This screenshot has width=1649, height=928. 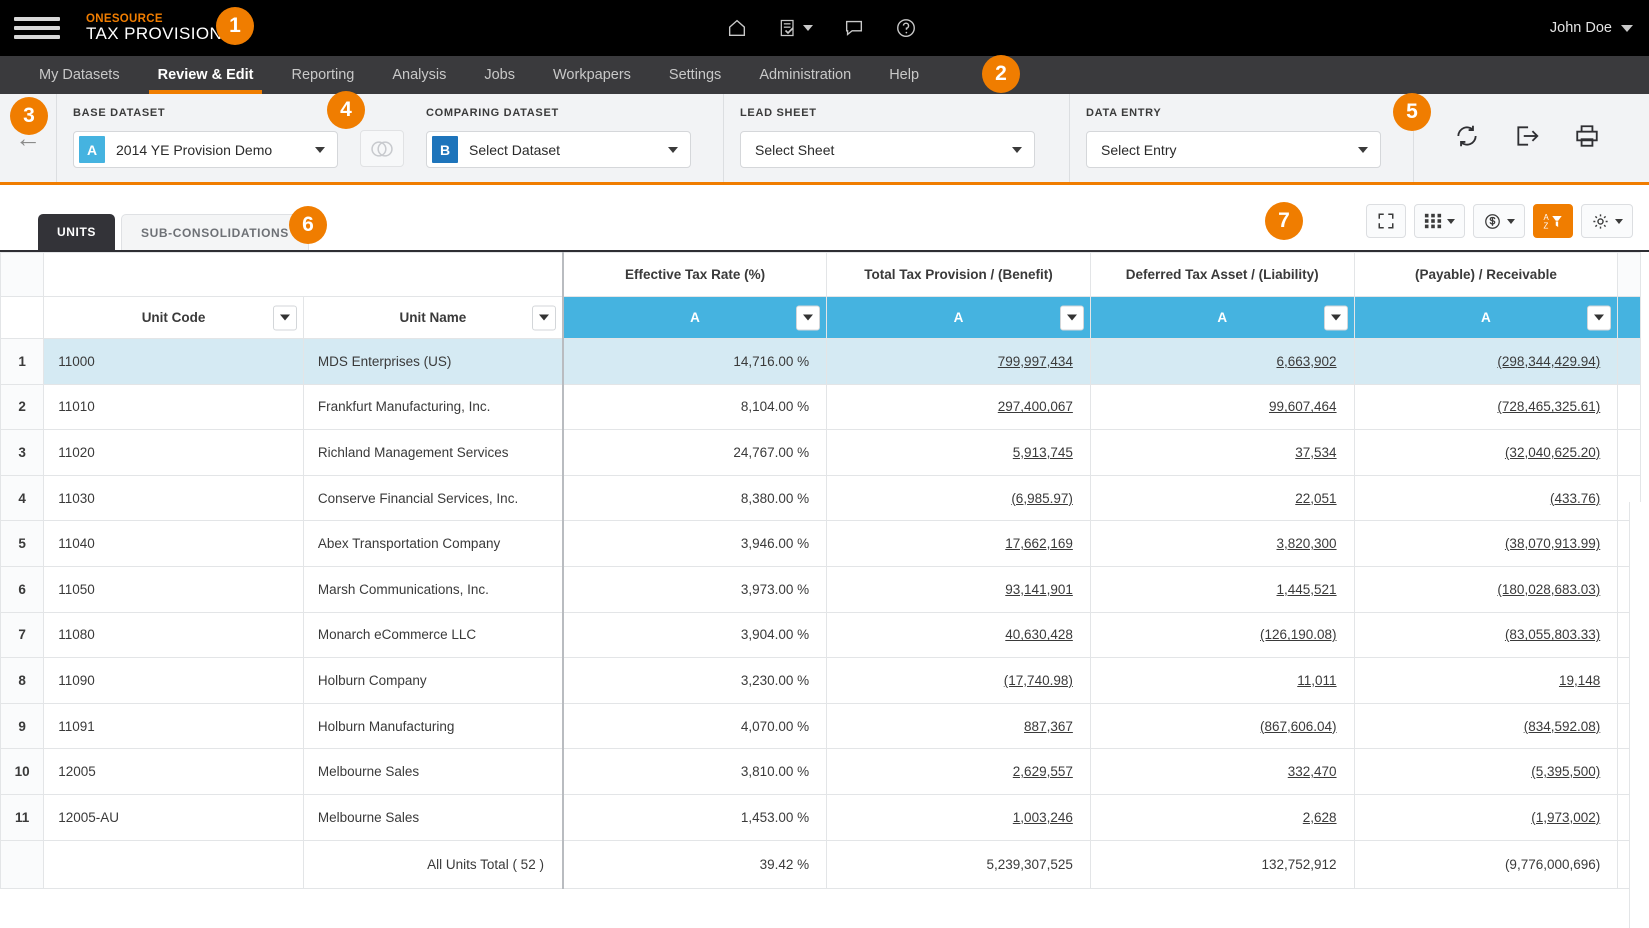 I want to click on cell-link: 1,003,246, so click(x=1043, y=817).